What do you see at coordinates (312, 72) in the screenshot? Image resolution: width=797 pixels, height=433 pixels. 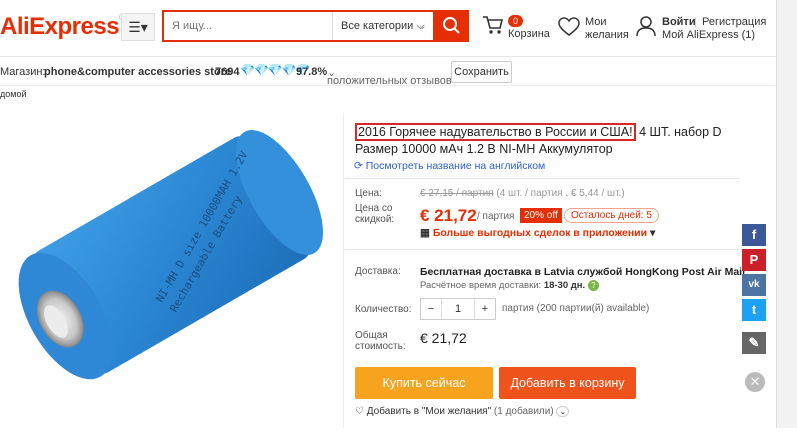 I see `positive-percent: 97.8%` at bounding box center [312, 72].